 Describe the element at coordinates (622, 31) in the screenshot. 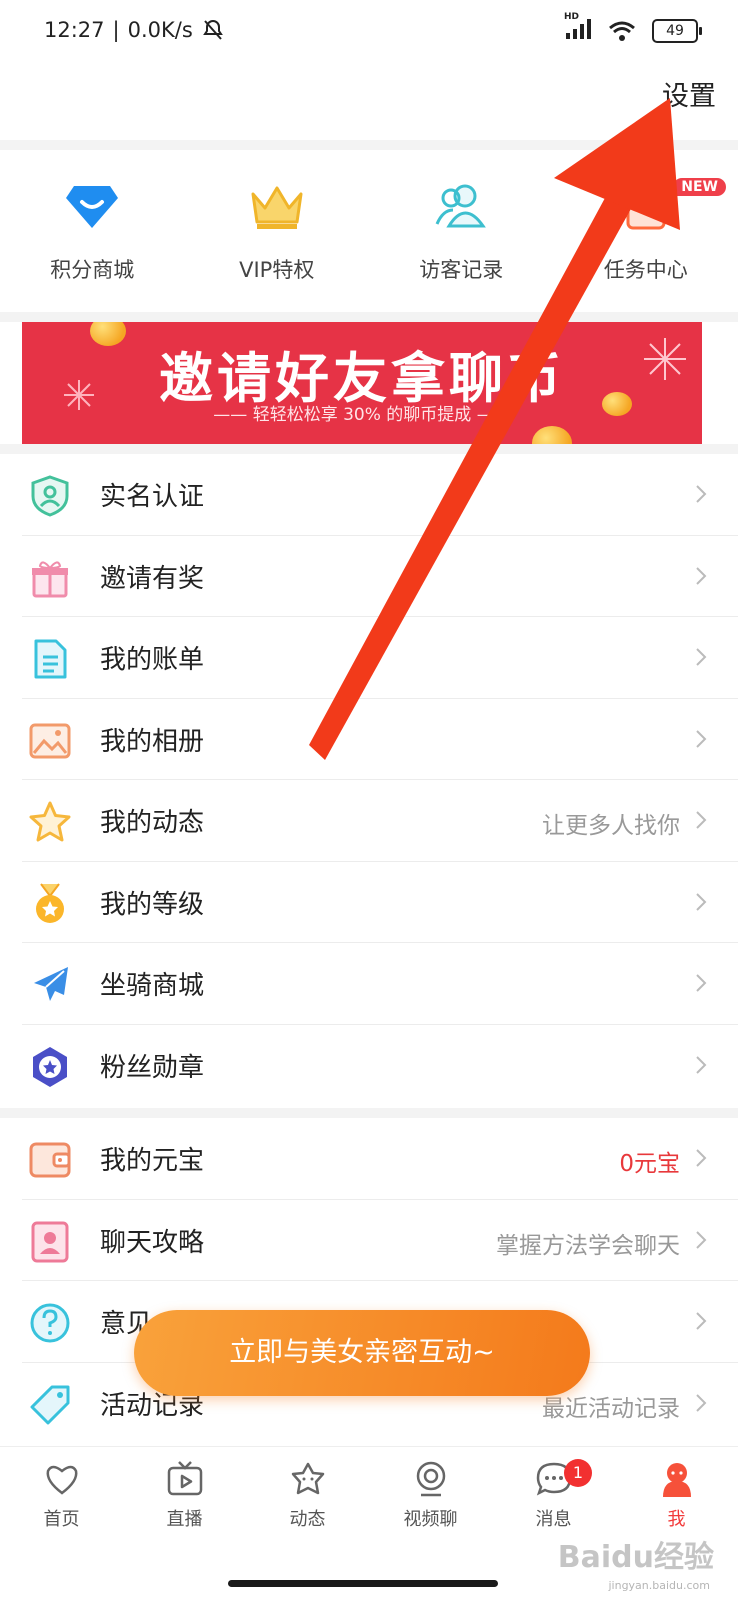

I see `wifi-icon` at that location.